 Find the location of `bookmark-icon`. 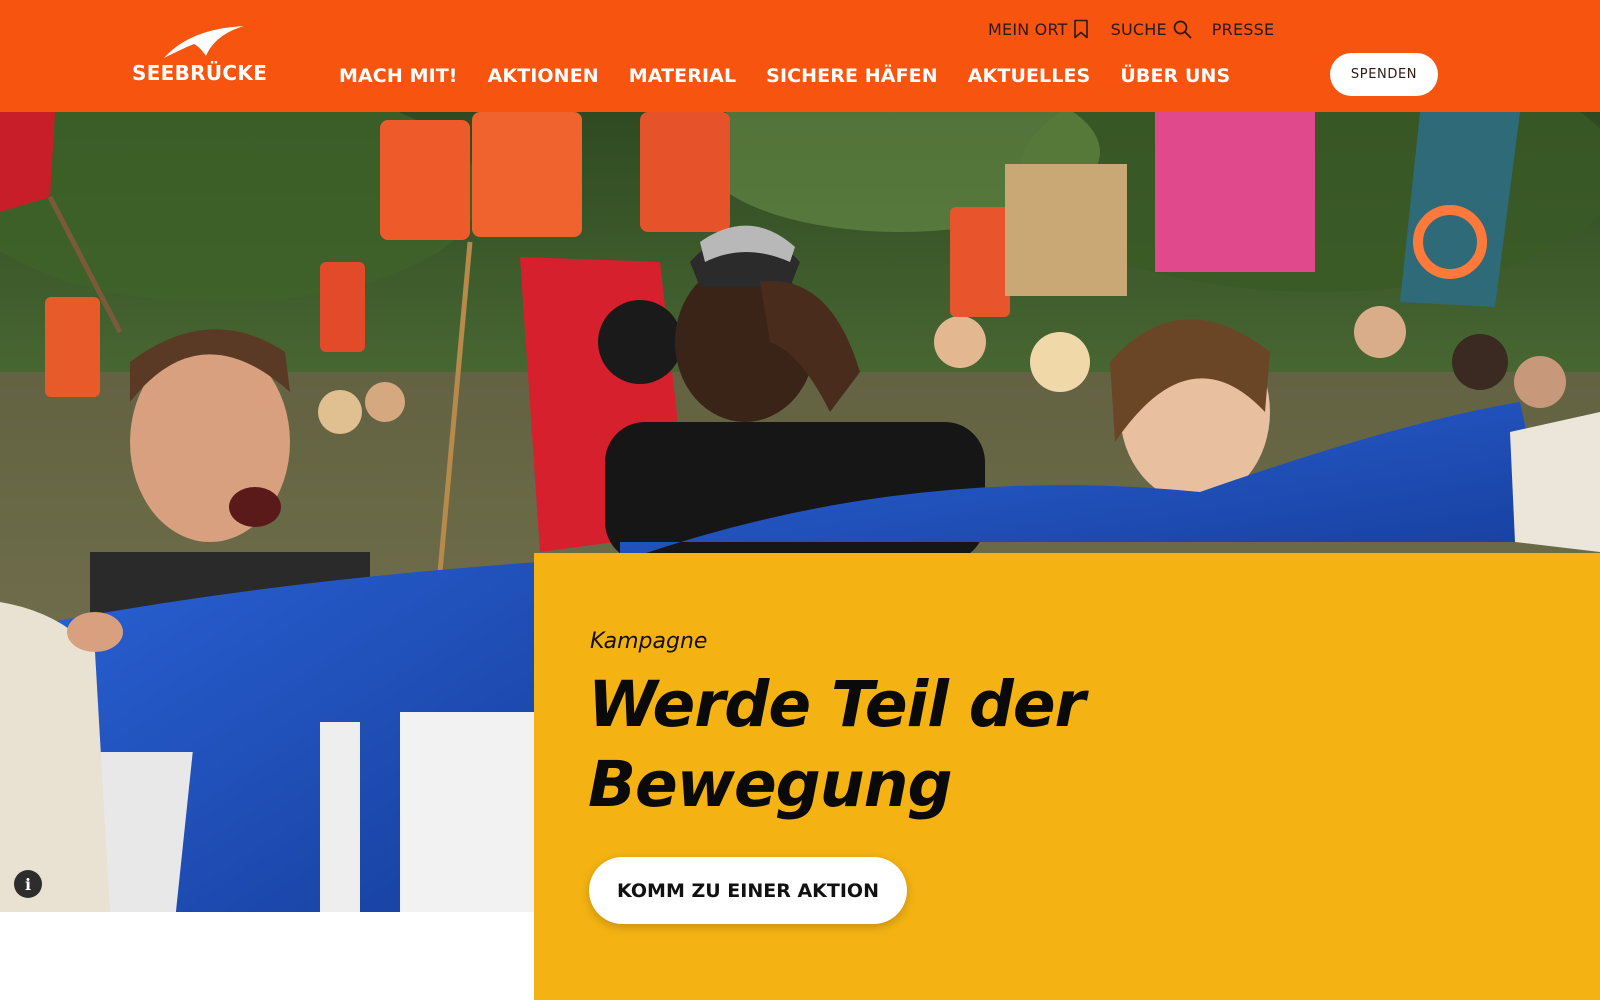

bookmark-icon is located at coordinates (1080, 29).